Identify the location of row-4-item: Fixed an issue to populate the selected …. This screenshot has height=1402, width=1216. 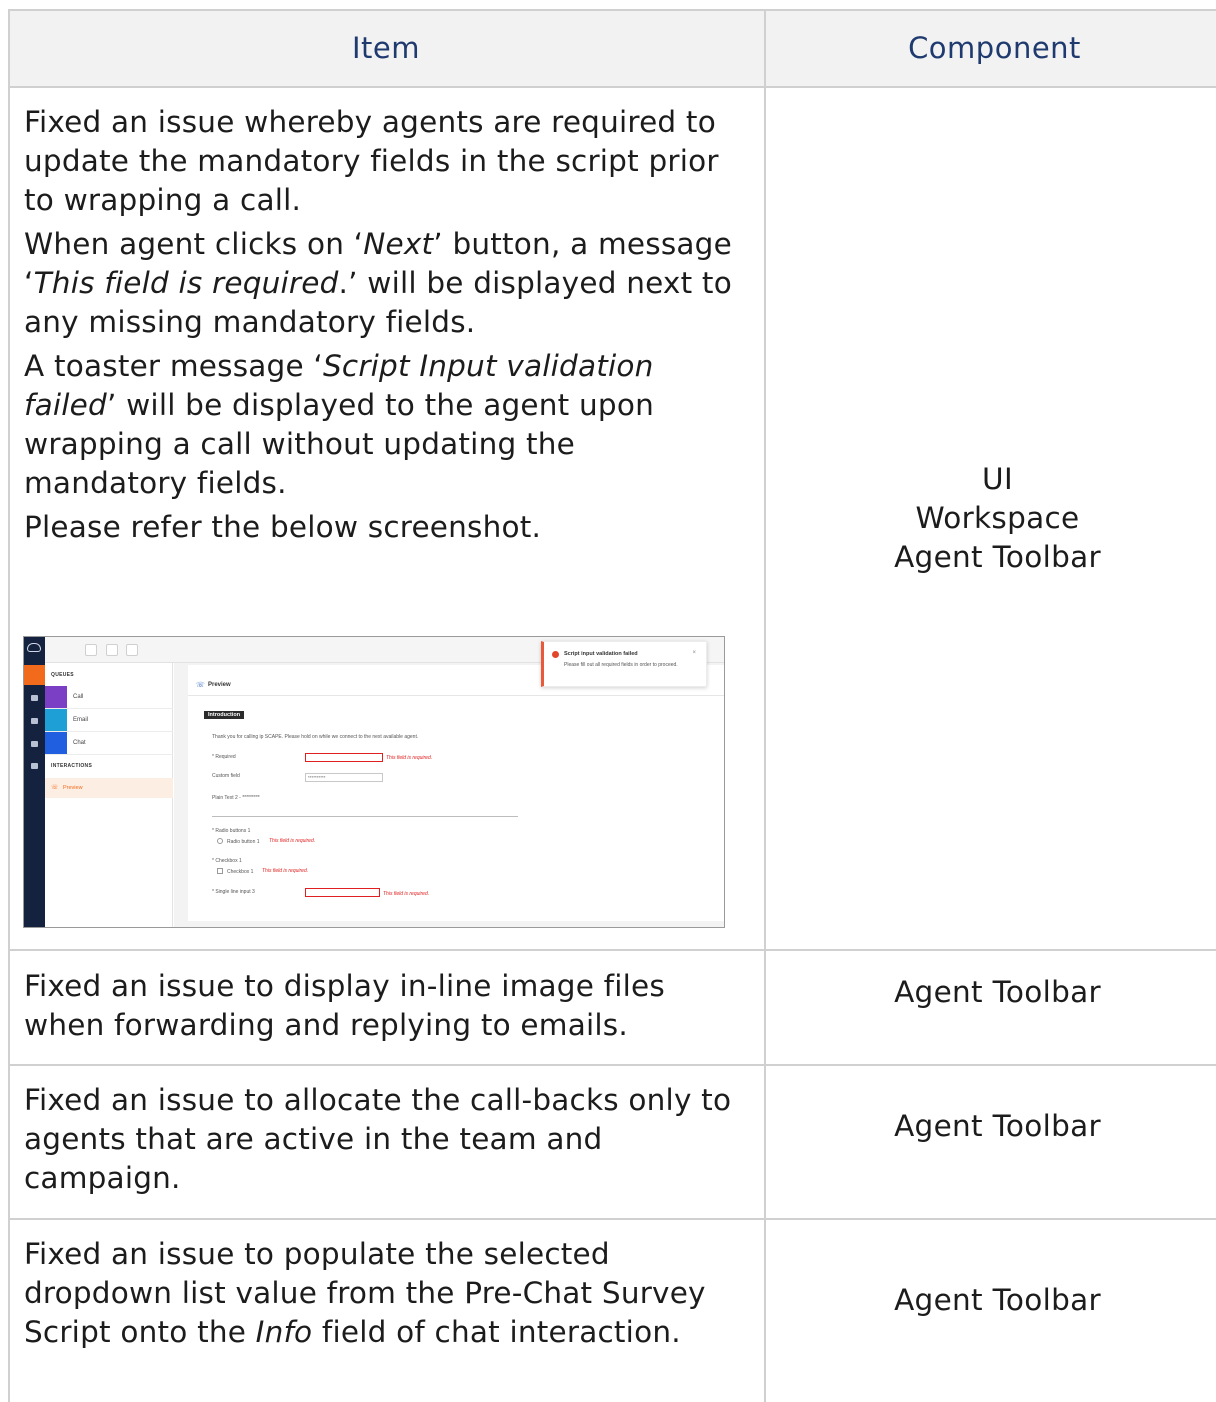
(384, 1296).